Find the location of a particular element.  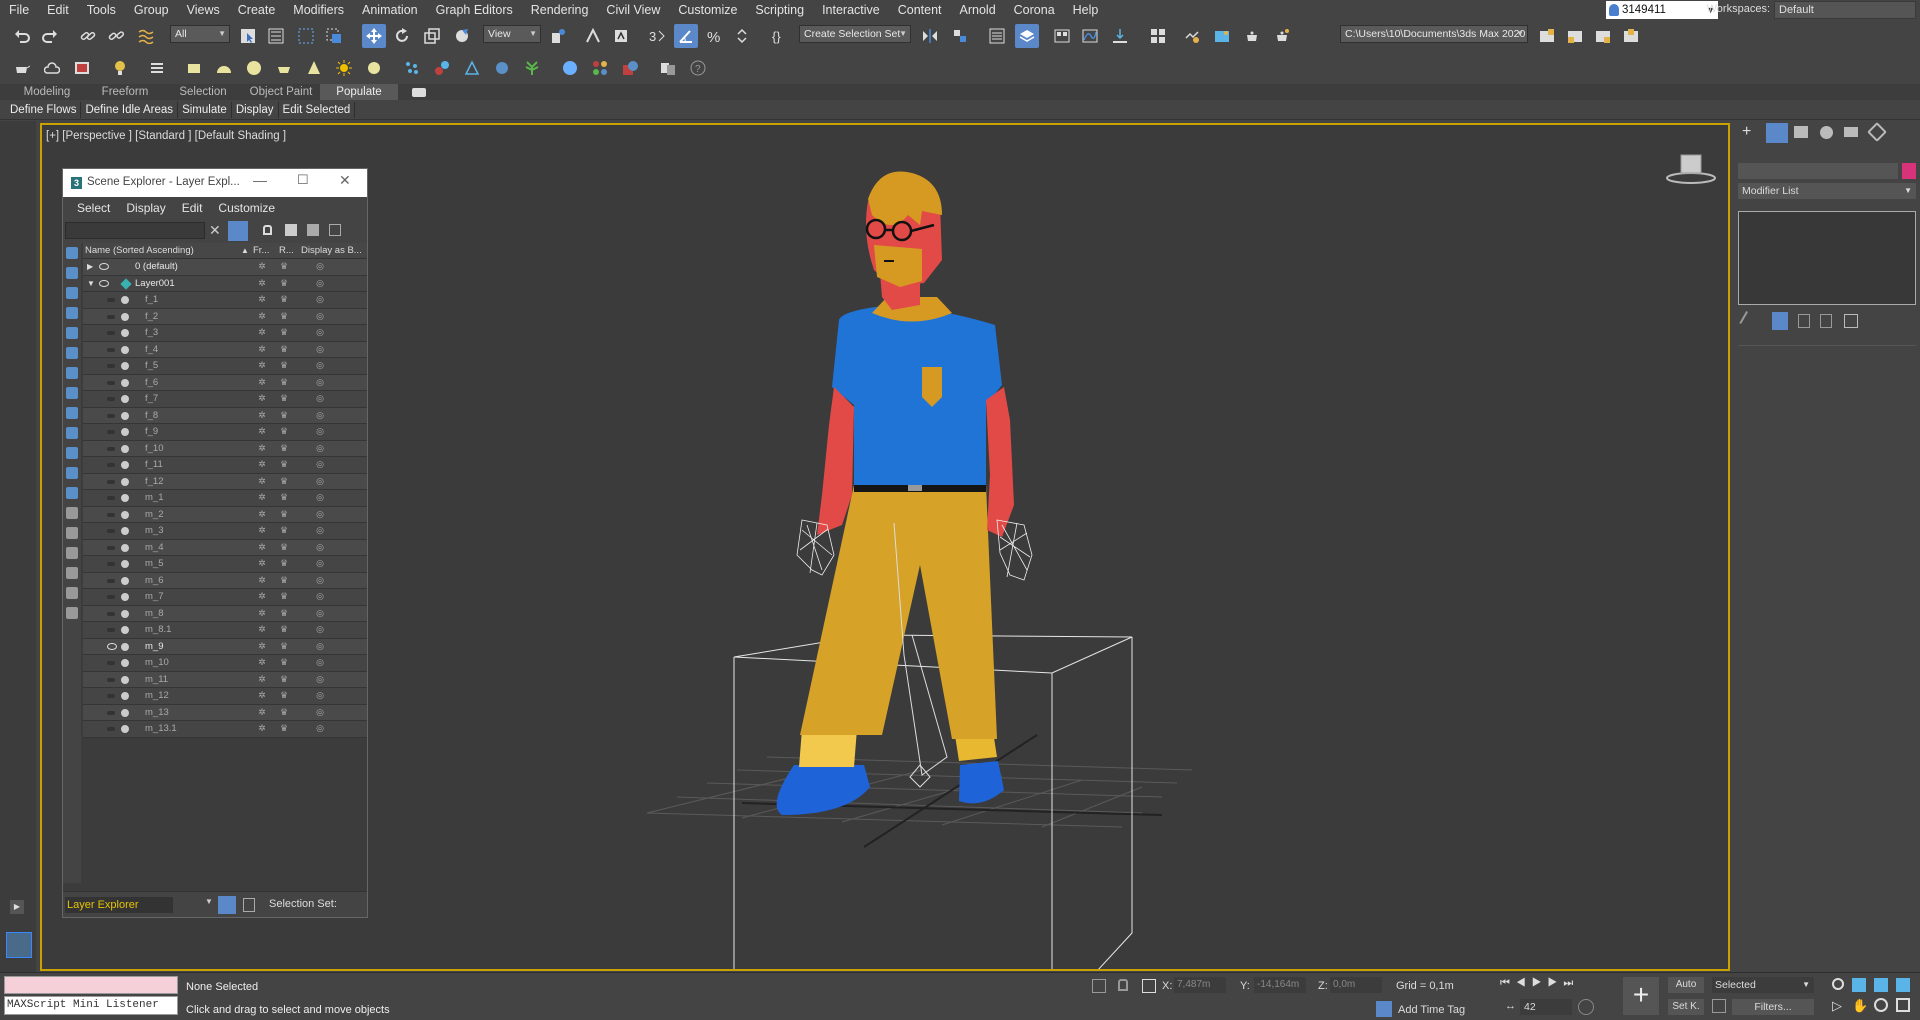

maximize-viewport-icon is located at coordinates (1903, 1005).